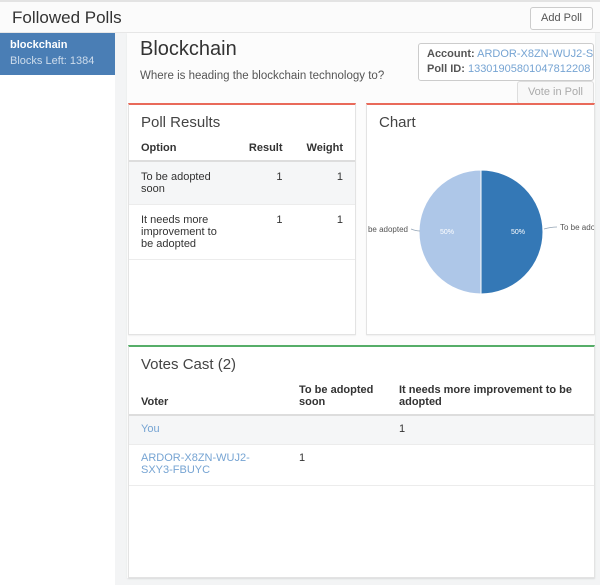  I want to click on voter-link-you: You, so click(150, 429).